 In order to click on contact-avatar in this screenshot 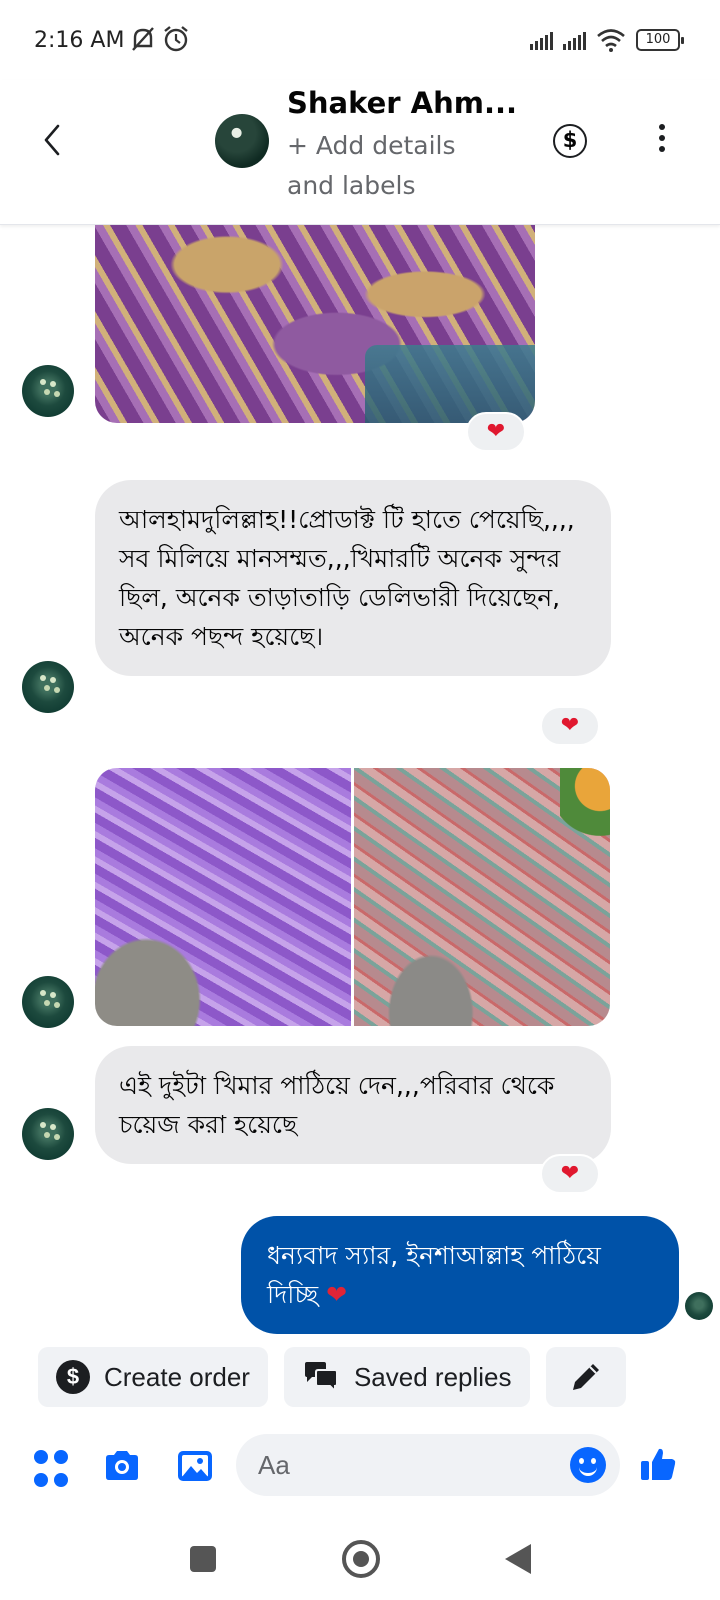, I will do `click(242, 141)`.